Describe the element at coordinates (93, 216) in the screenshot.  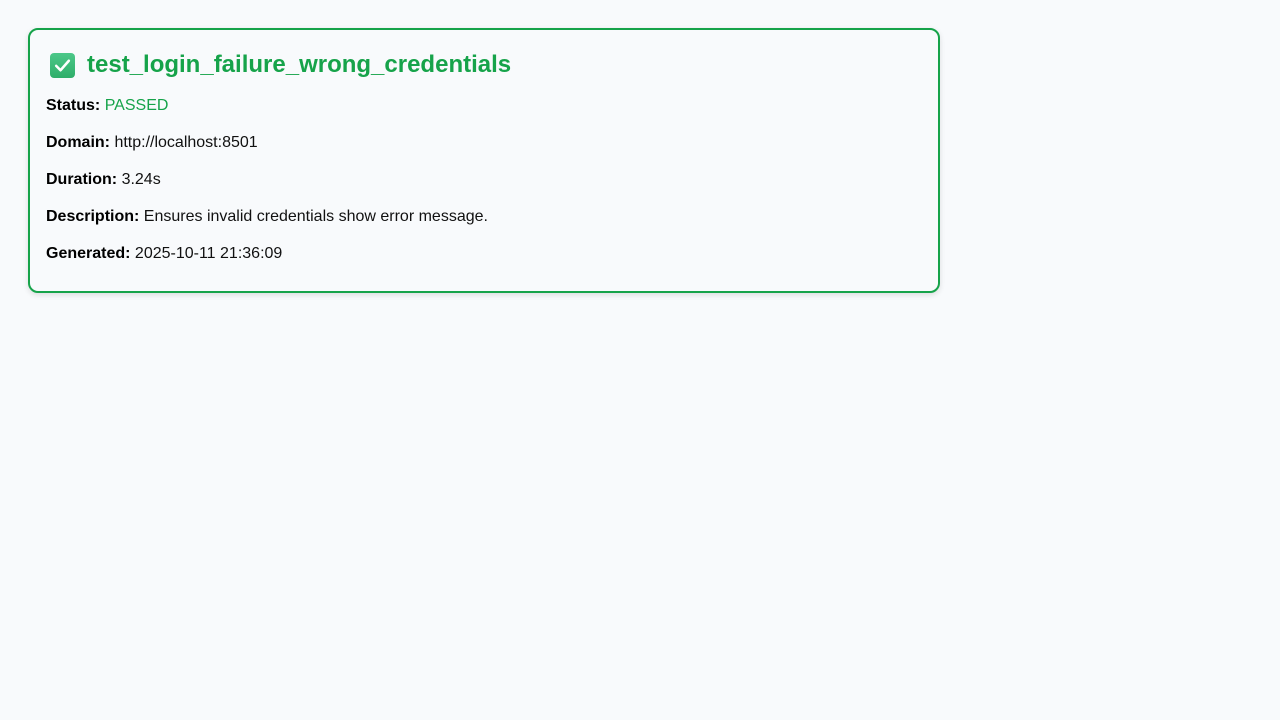
I see `description-label: Description:` at that location.